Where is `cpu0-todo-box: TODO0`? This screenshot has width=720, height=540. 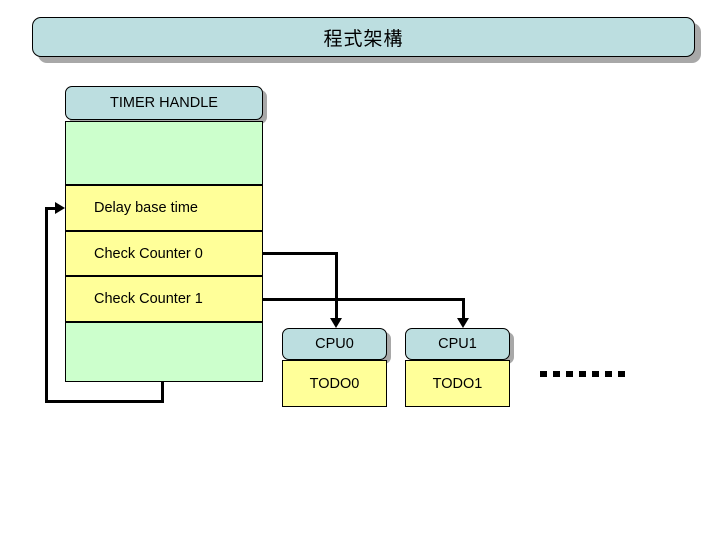
cpu0-todo-box: TODO0 is located at coordinates (334, 383).